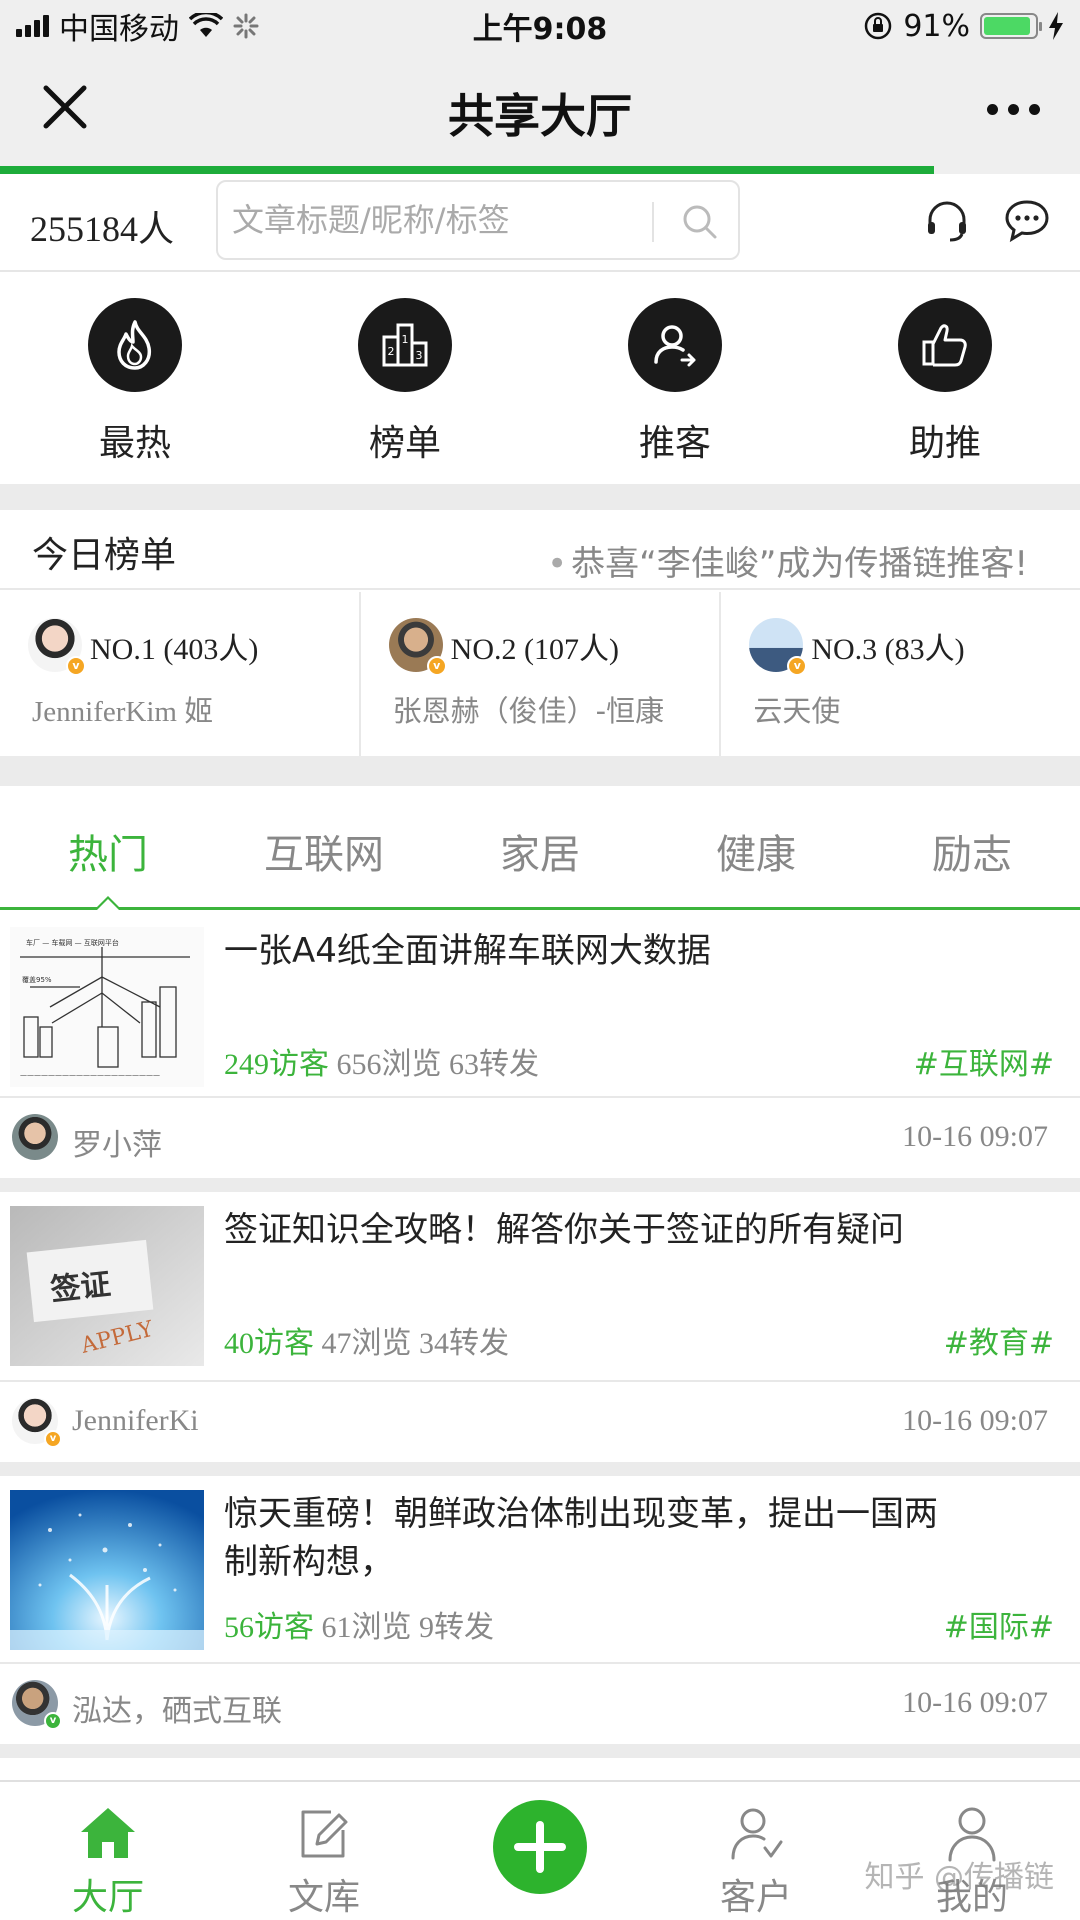  I want to click on article-views: 47浏览, so click(366, 1343).